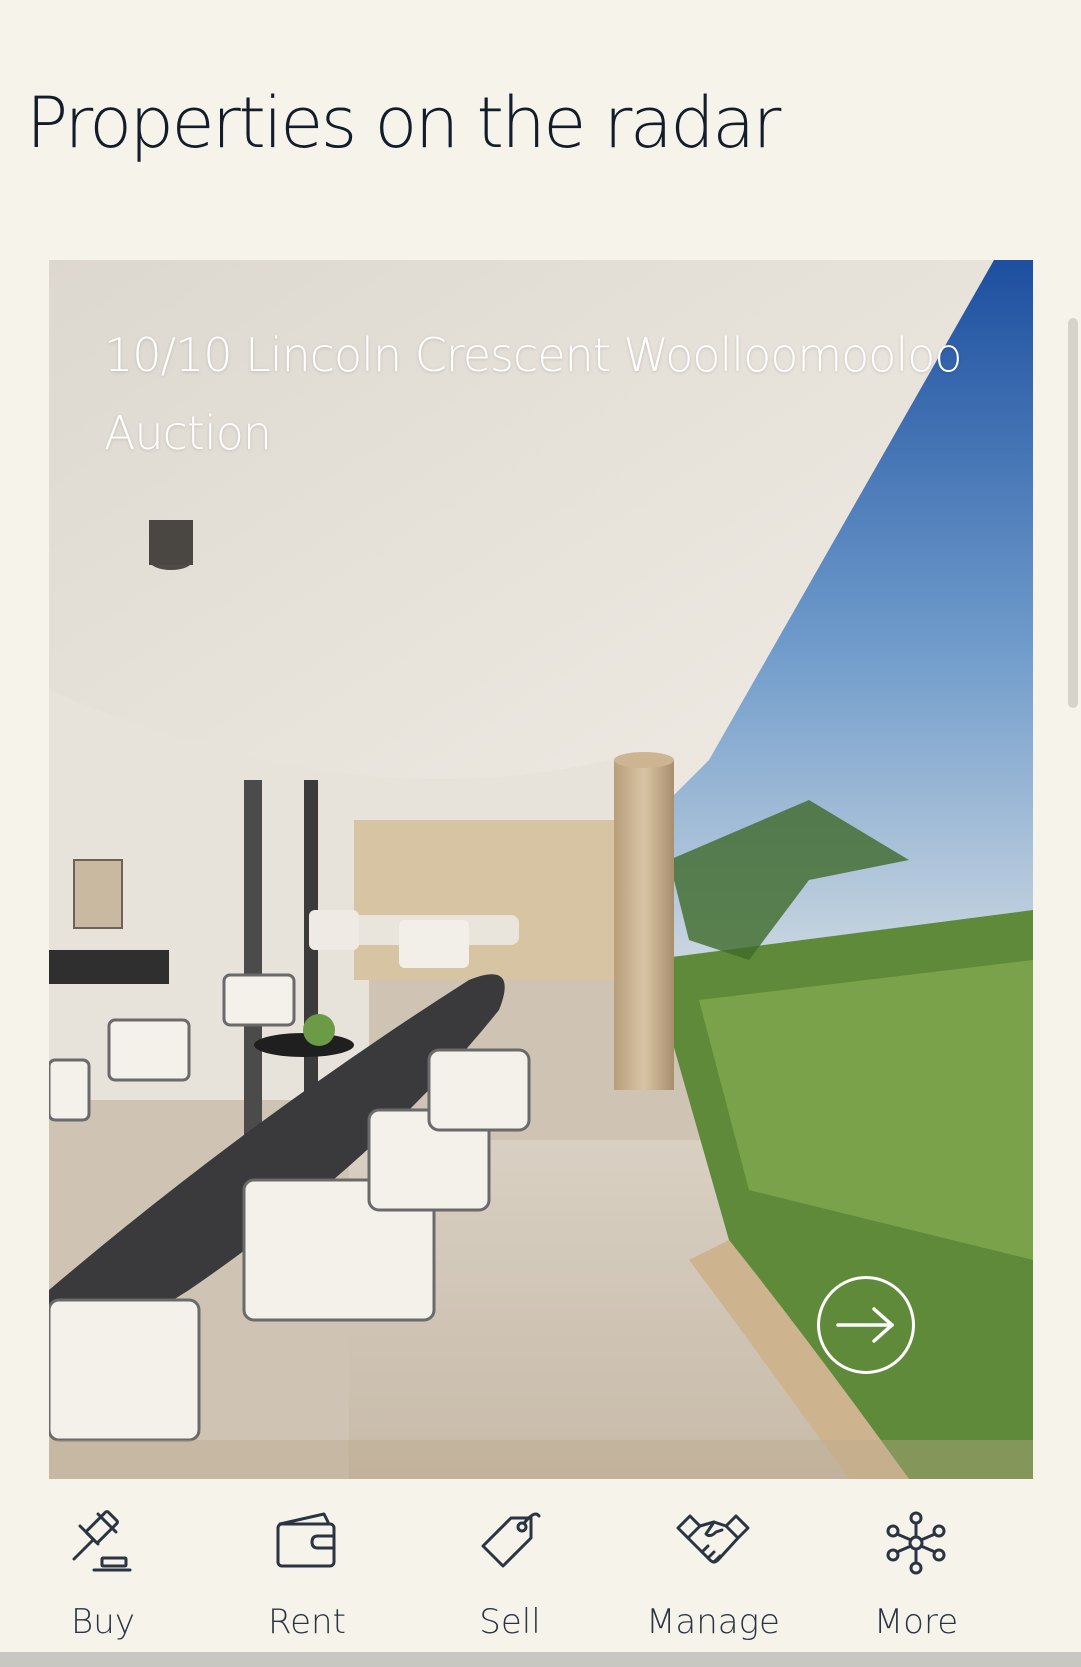 This screenshot has width=1081, height=1667. I want to click on listing-sale-method: Auction, so click(188, 433).